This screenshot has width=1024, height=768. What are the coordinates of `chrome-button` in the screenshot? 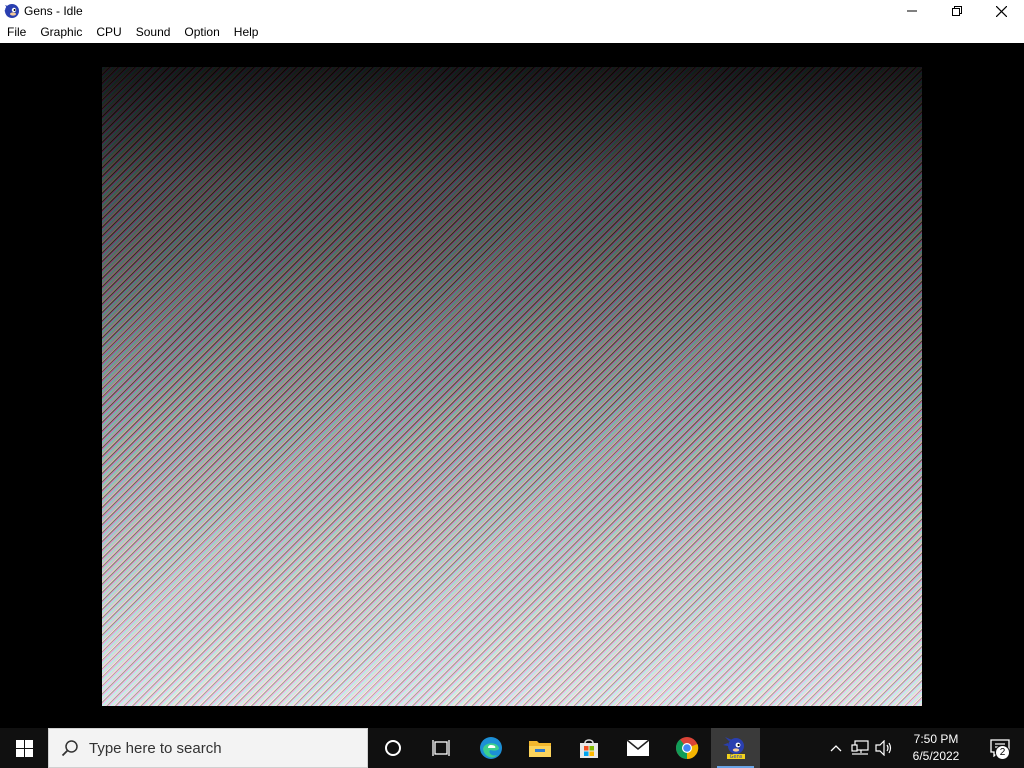 It's located at (686, 748).